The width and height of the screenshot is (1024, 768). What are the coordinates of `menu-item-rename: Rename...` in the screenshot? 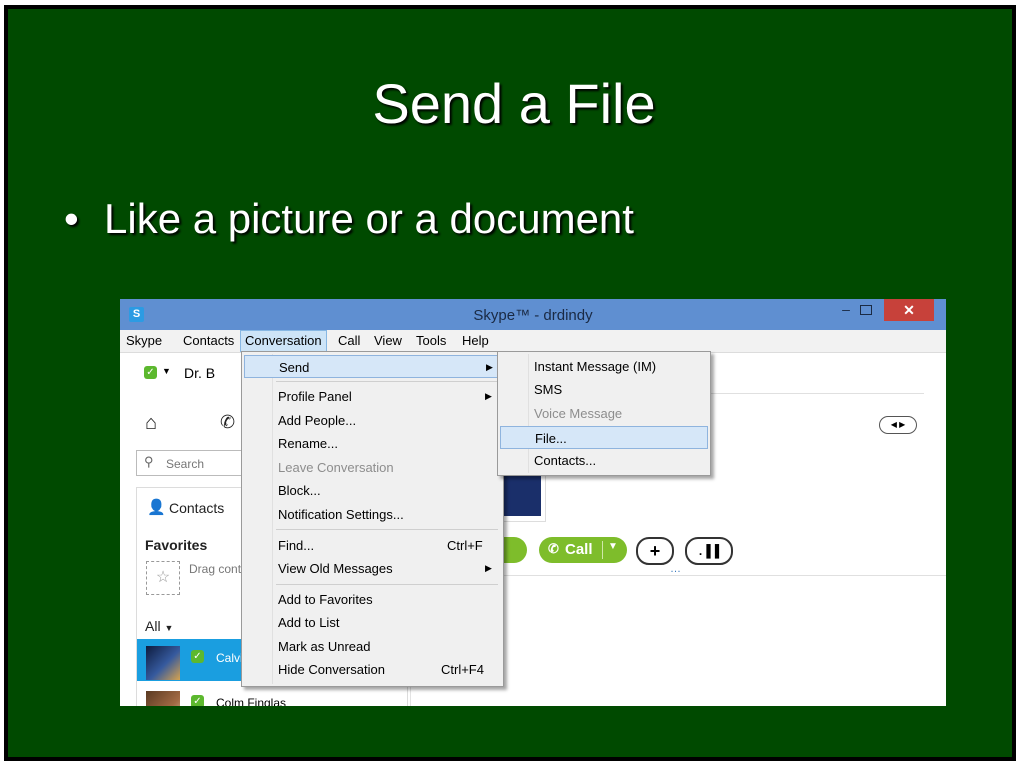 It's located at (372, 443).